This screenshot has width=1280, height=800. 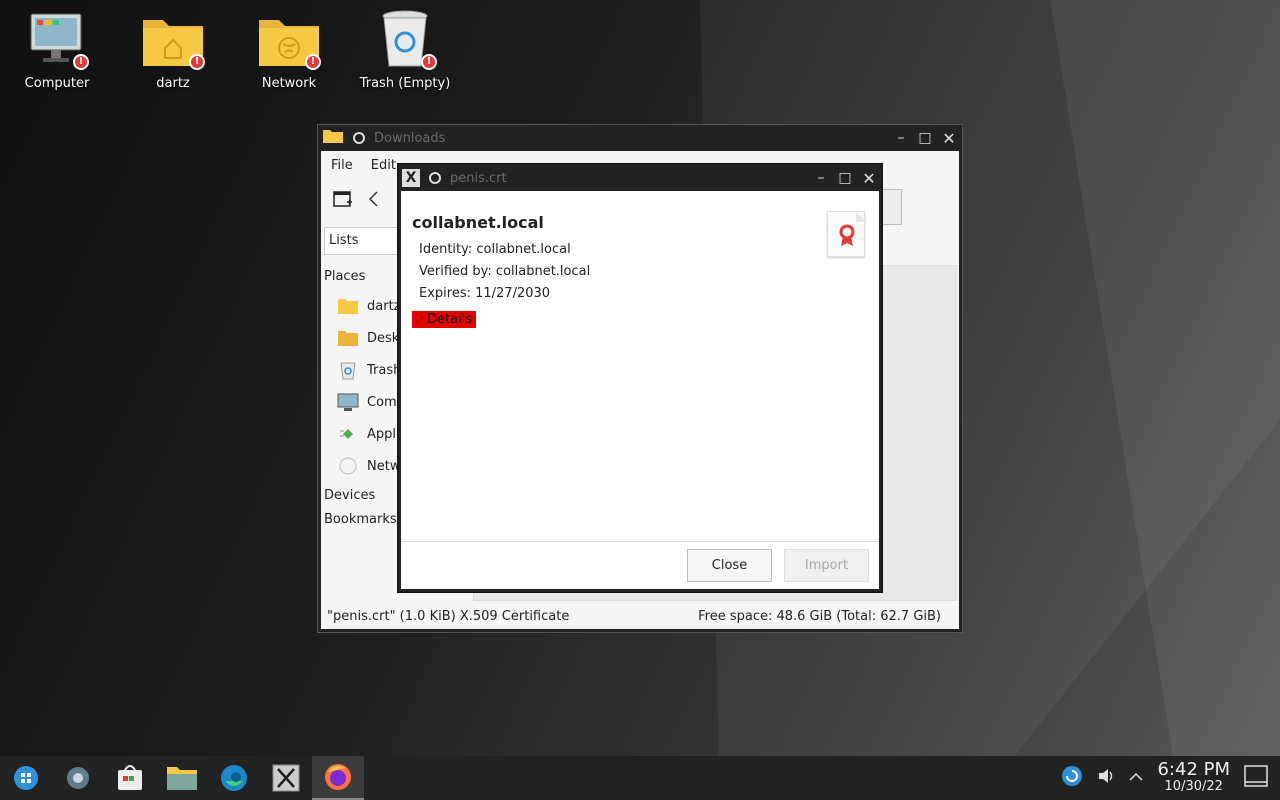 What do you see at coordinates (234, 778) in the screenshot?
I see `edge-browser-icon` at bounding box center [234, 778].